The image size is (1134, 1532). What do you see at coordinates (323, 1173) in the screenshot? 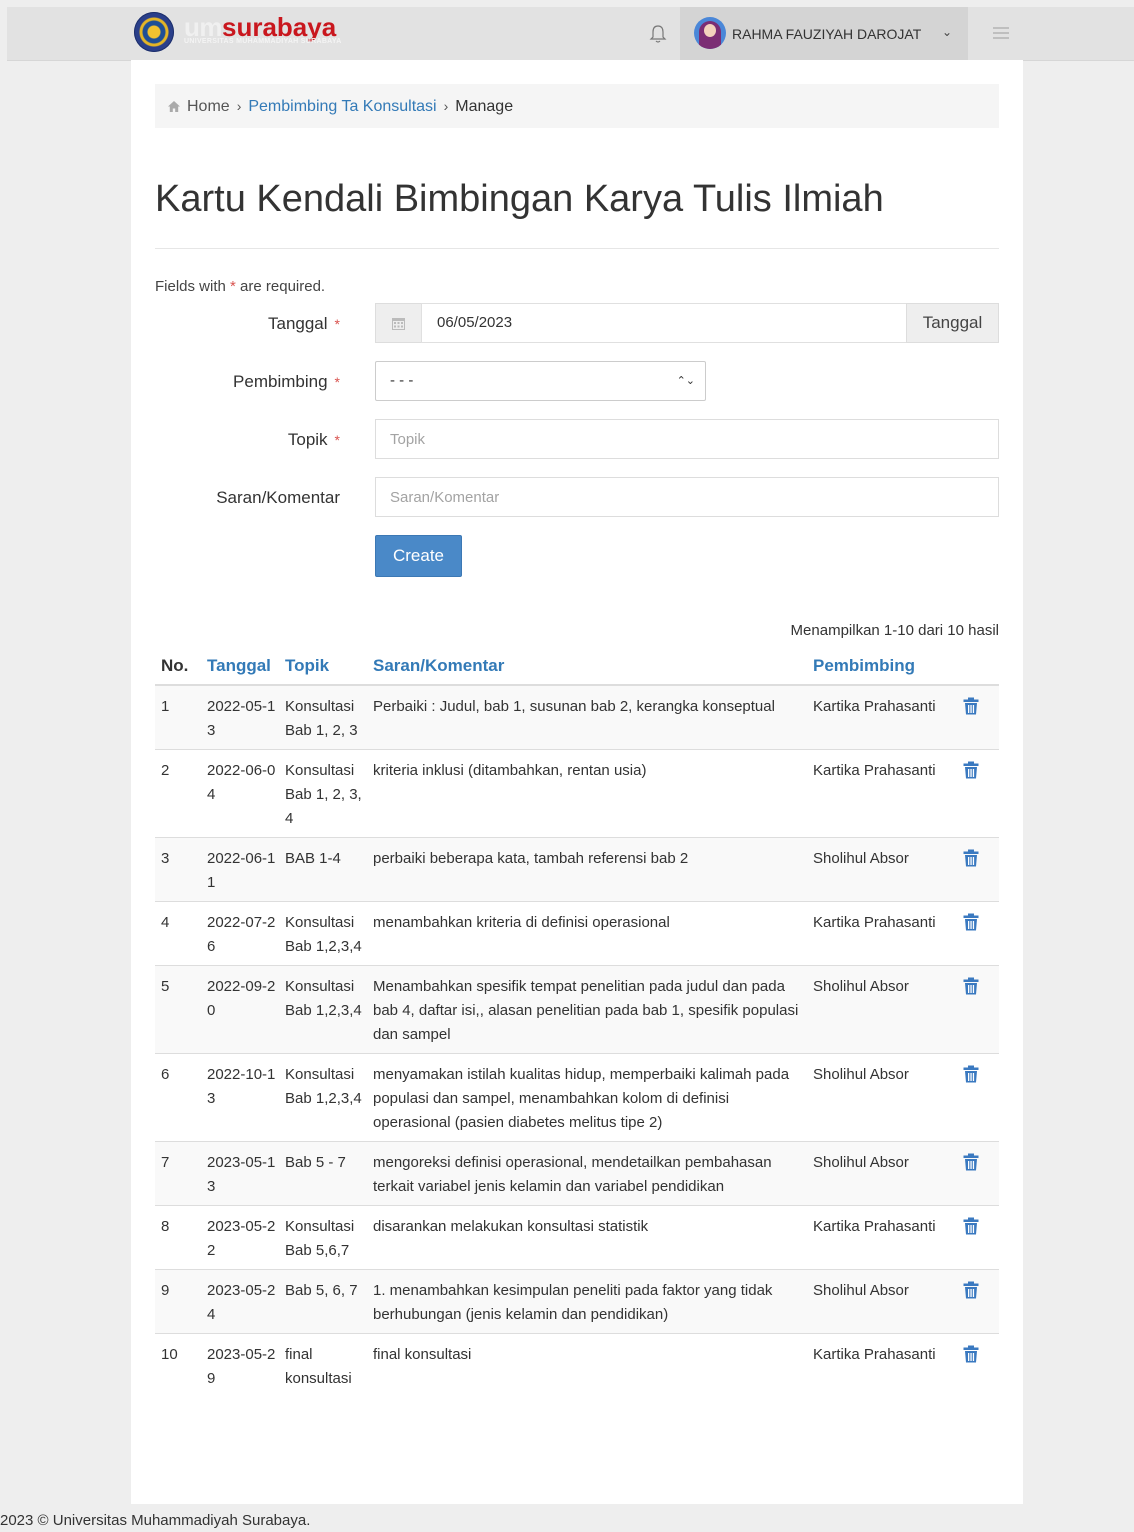
I see `cell-topik: Bab 5 - 7` at bounding box center [323, 1173].